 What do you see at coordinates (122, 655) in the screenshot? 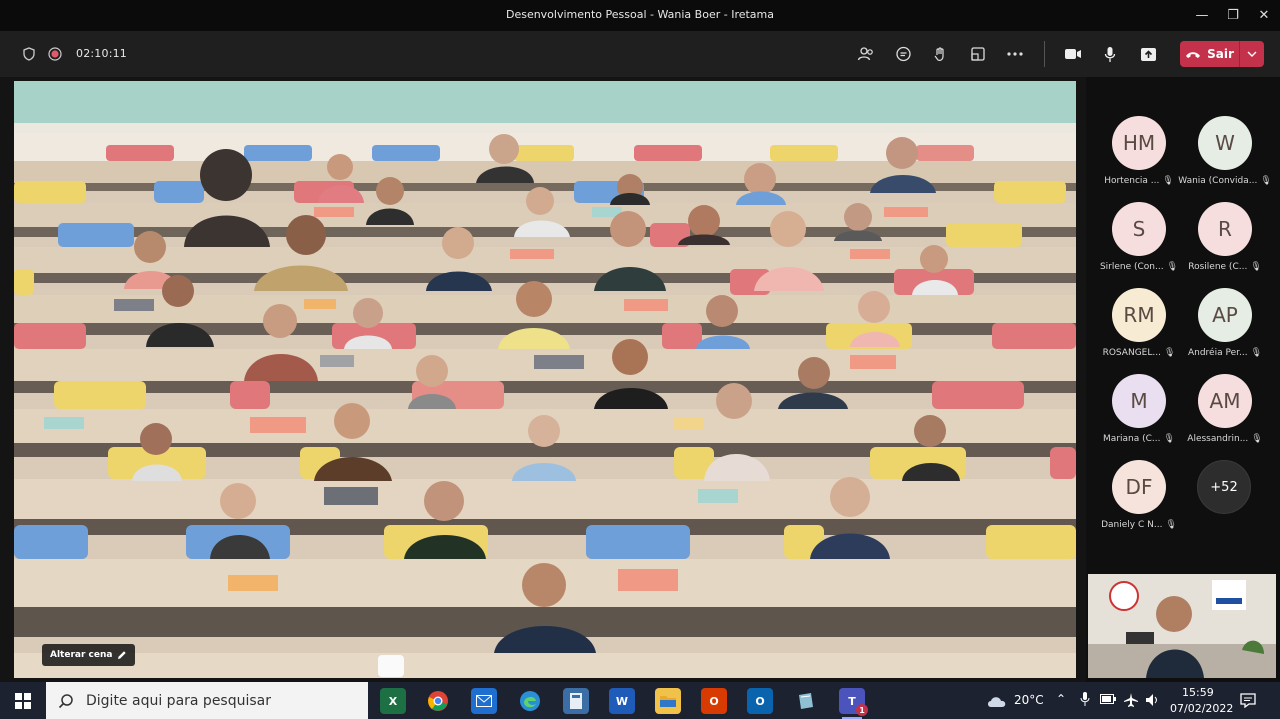
I see `pencil-icon` at bounding box center [122, 655].